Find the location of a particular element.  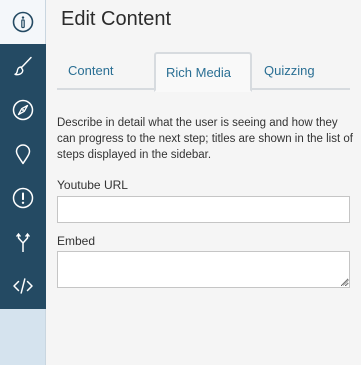

brush-icon is located at coordinates (23, 66).